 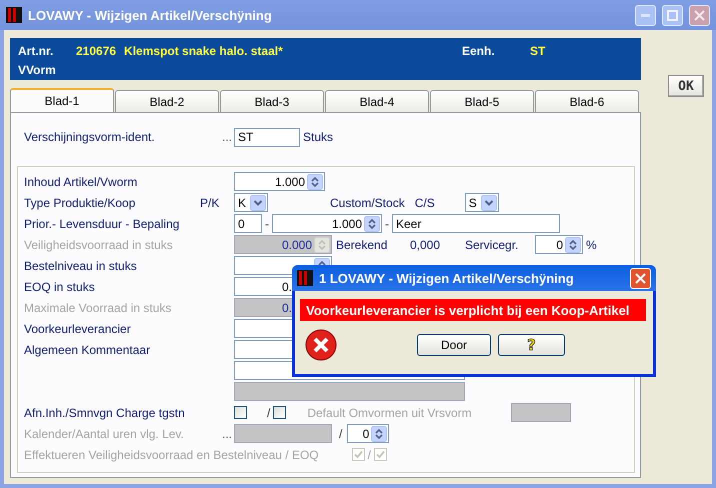 What do you see at coordinates (591, 245) in the screenshot?
I see `percent-sign: %` at bounding box center [591, 245].